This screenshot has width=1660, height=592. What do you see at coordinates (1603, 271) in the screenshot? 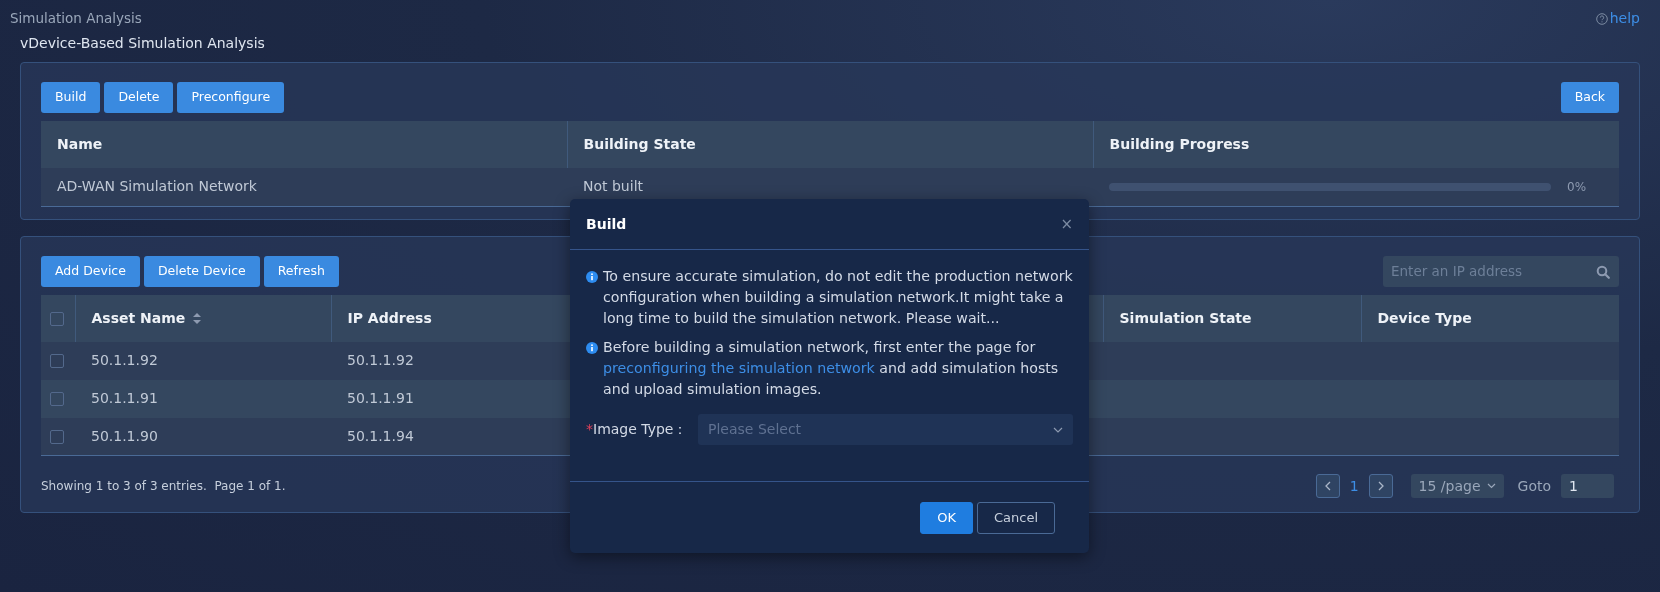
I see `search-icon` at bounding box center [1603, 271].